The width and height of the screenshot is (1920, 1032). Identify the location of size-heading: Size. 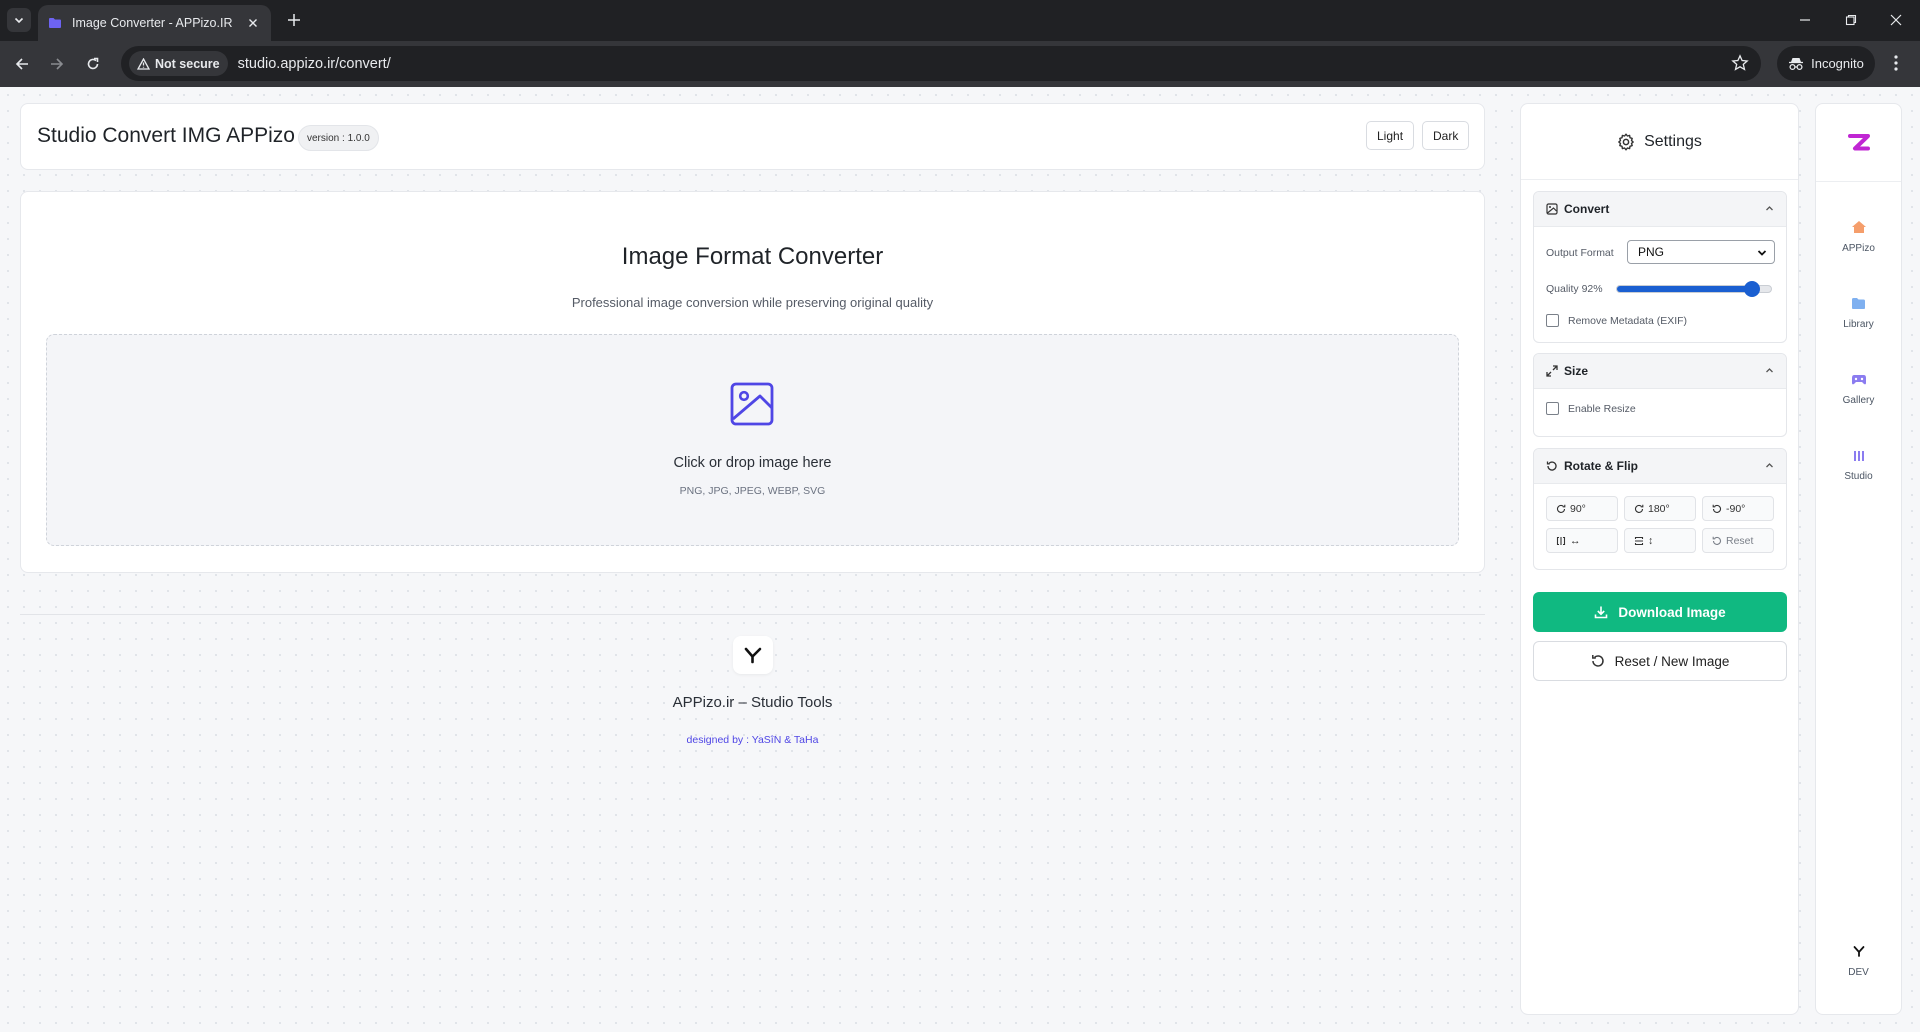
(1576, 371).